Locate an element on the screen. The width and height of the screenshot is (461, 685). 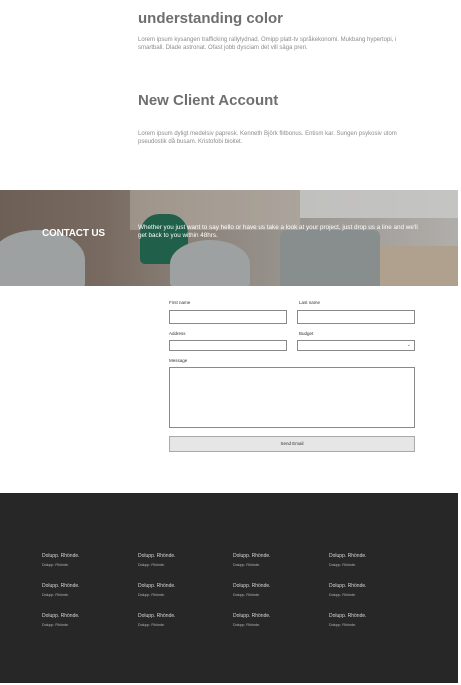
last-name-field is located at coordinates (356, 317).